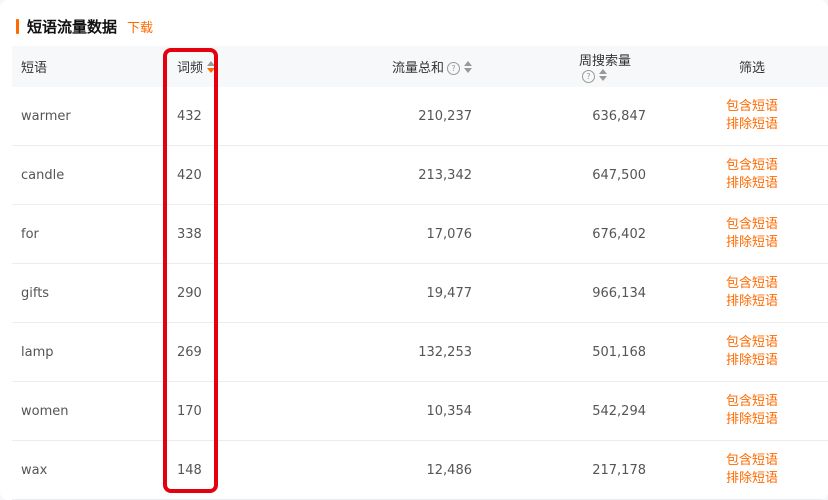  What do you see at coordinates (566, 116) in the screenshot?
I see `cell-weekly-search: 636,847` at bounding box center [566, 116].